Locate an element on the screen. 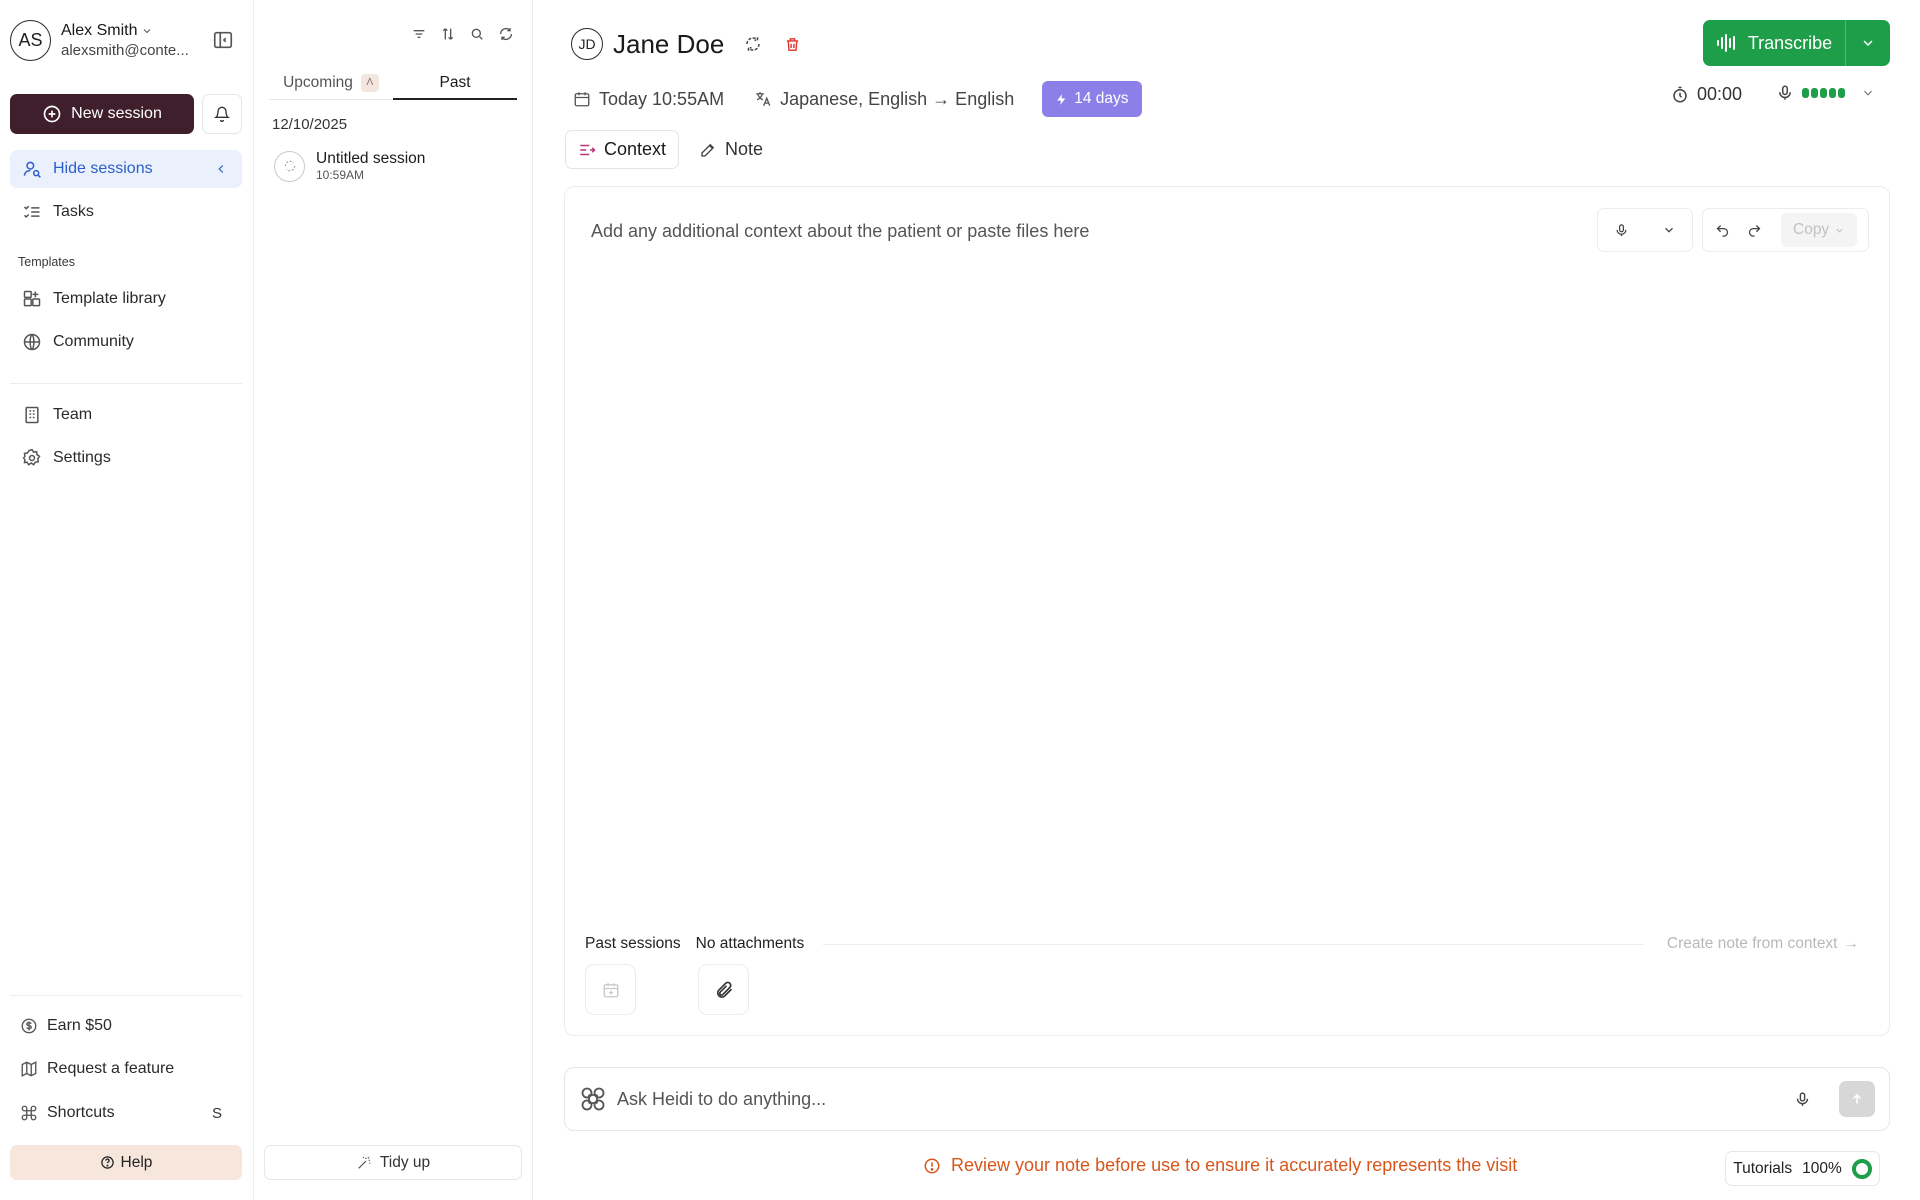  map-icon is located at coordinates (29, 1069).